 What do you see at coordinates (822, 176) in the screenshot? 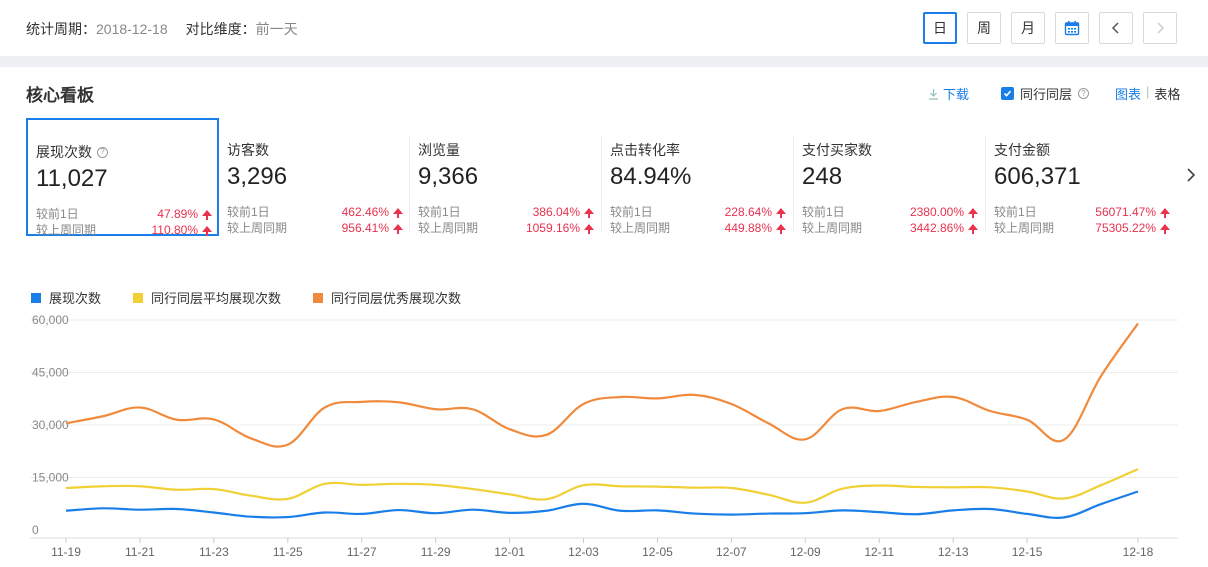
I see `metric-value: 248` at bounding box center [822, 176].